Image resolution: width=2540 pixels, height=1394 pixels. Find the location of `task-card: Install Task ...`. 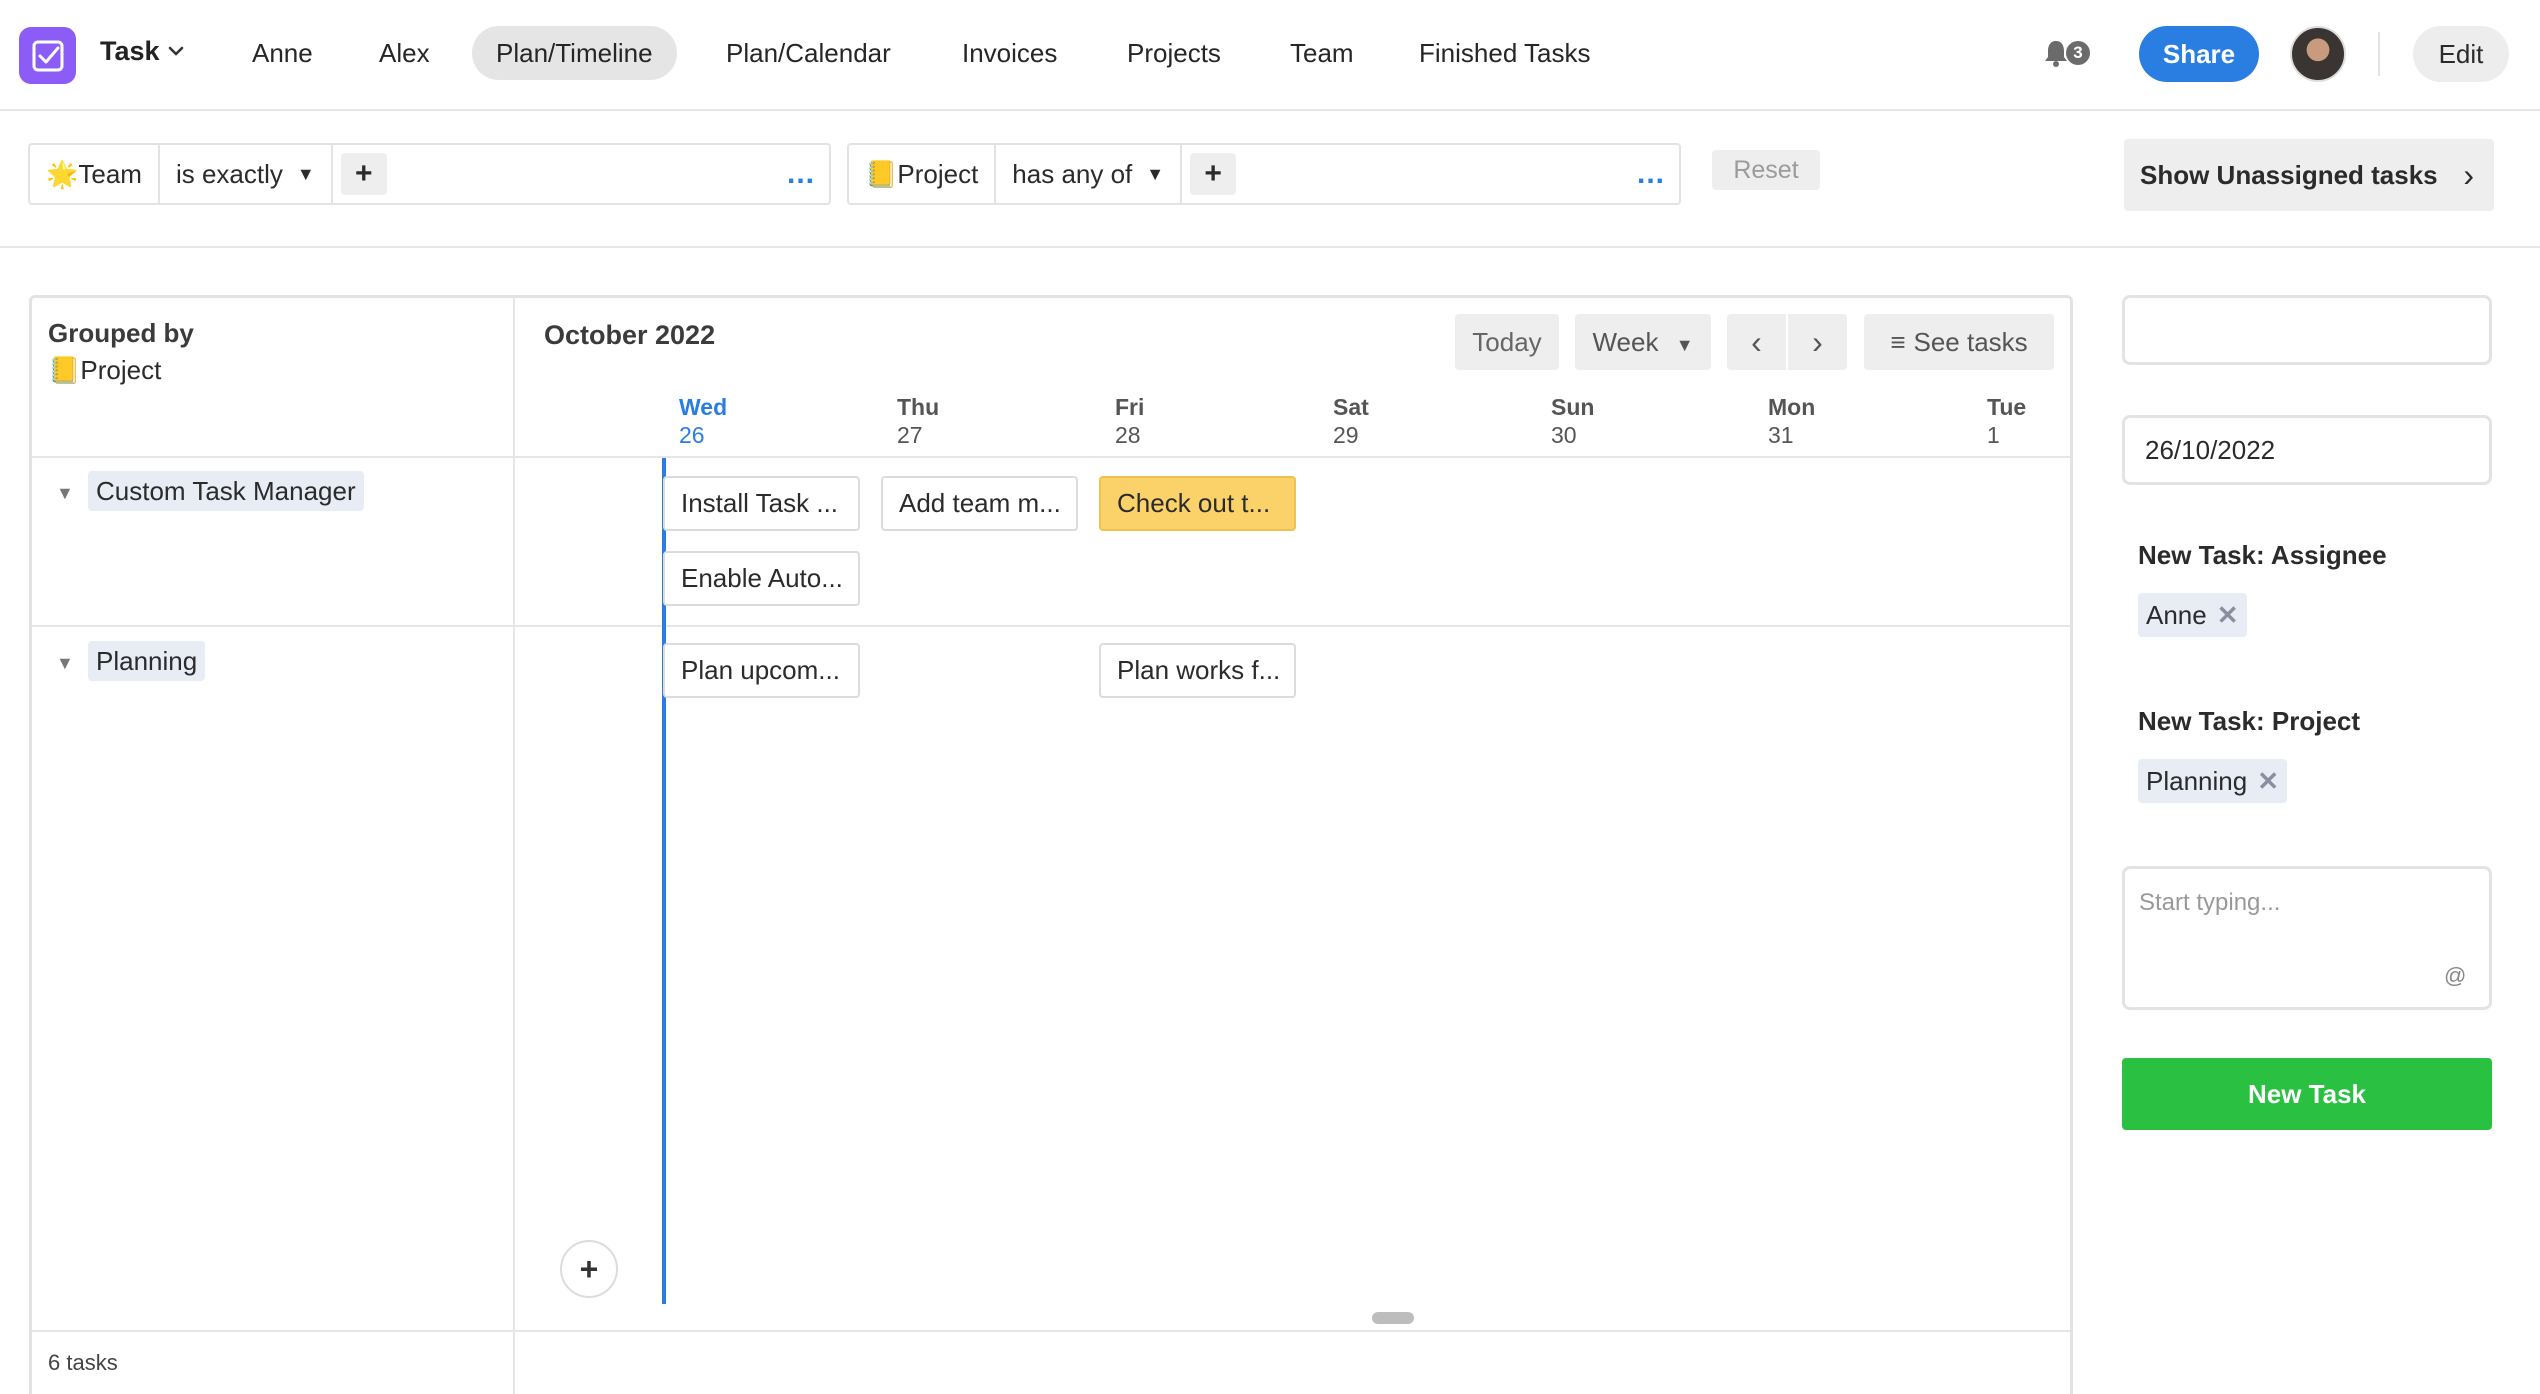

task-card: Install Task ... is located at coordinates (761, 503).